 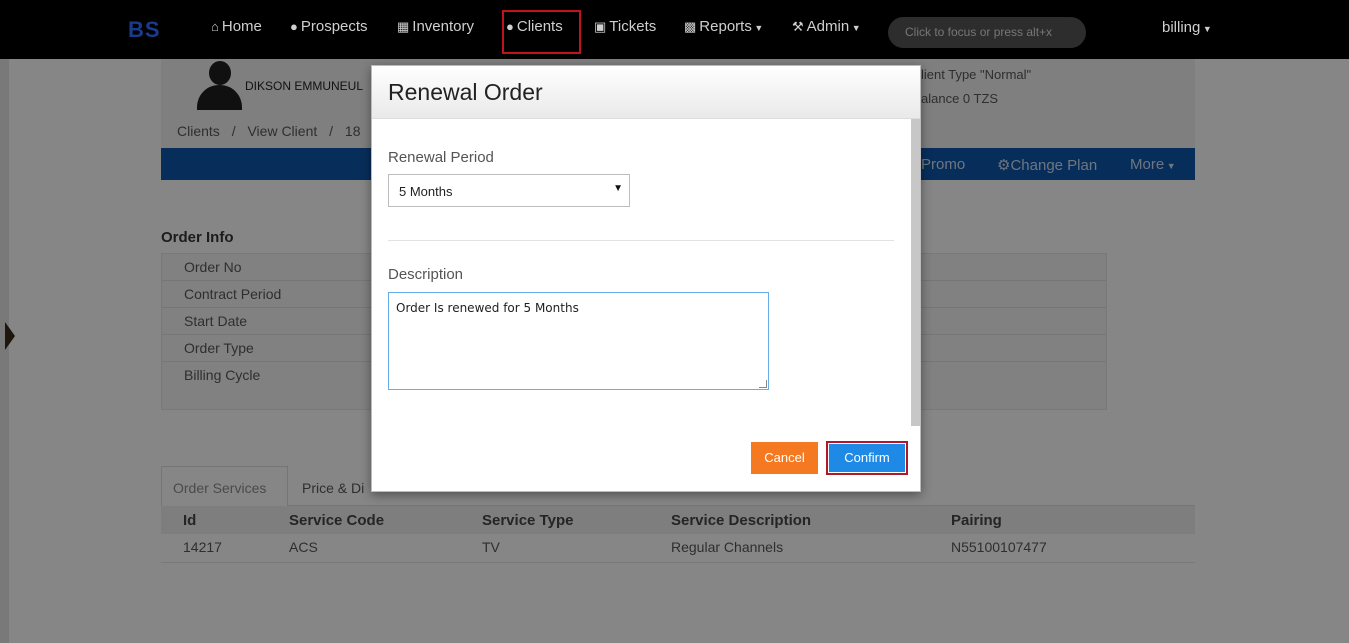 What do you see at coordinates (441, 157) in the screenshot?
I see `renewal-period-label: Renewal Period` at bounding box center [441, 157].